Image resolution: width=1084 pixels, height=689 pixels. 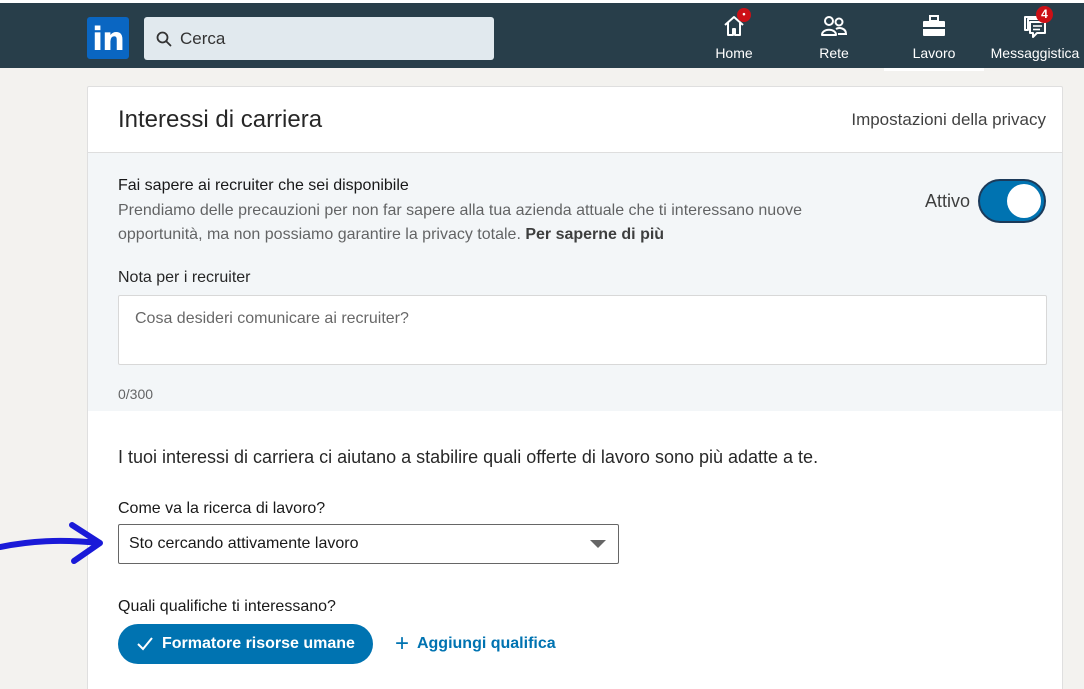 What do you see at coordinates (258, 643) in the screenshot?
I see `job-title-chip-label: Formatore risorse umane` at bounding box center [258, 643].